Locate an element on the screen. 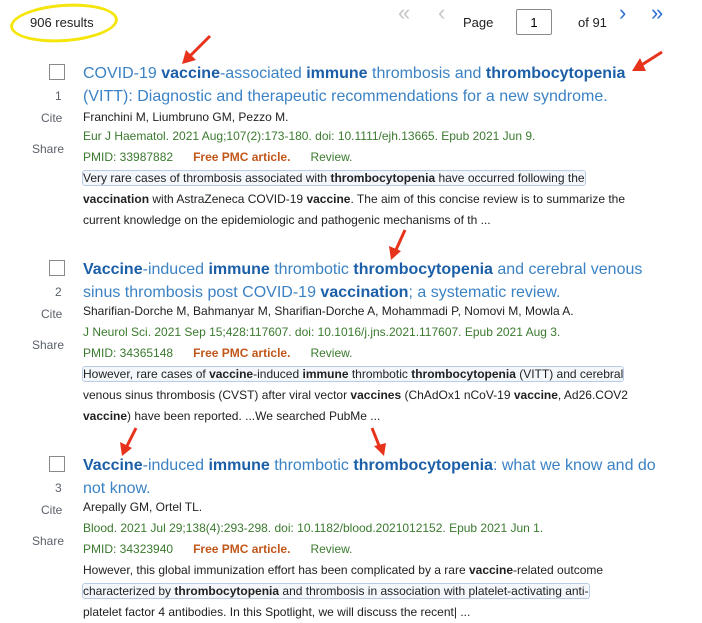 The height and width of the screenshot is (623, 702). snippet-segment: -induced is located at coordinates (278, 374).